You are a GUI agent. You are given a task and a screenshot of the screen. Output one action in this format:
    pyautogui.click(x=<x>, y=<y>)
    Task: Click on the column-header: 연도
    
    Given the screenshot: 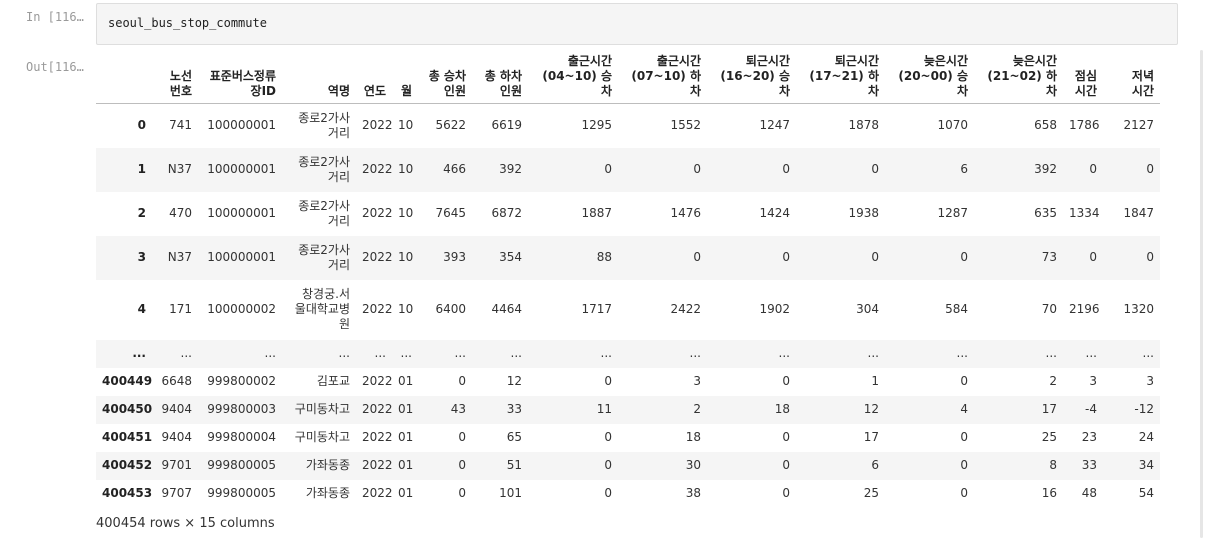 What is the action you would take?
    pyautogui.click(x=374, y=79)
    